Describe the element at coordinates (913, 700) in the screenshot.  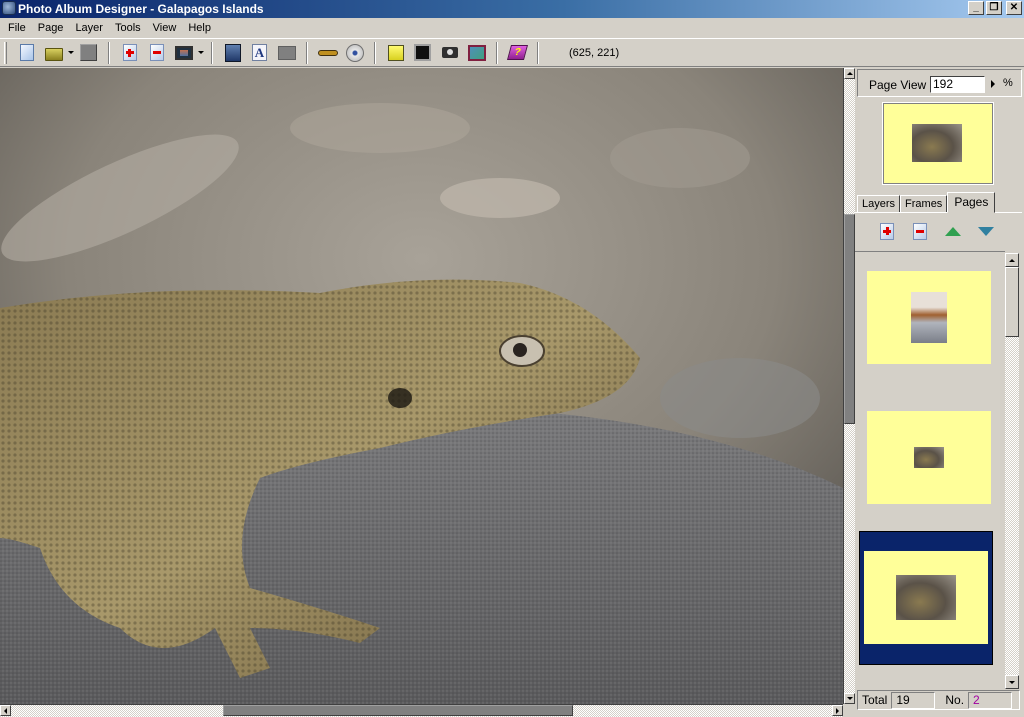
I see `total-value: 19` at that location.